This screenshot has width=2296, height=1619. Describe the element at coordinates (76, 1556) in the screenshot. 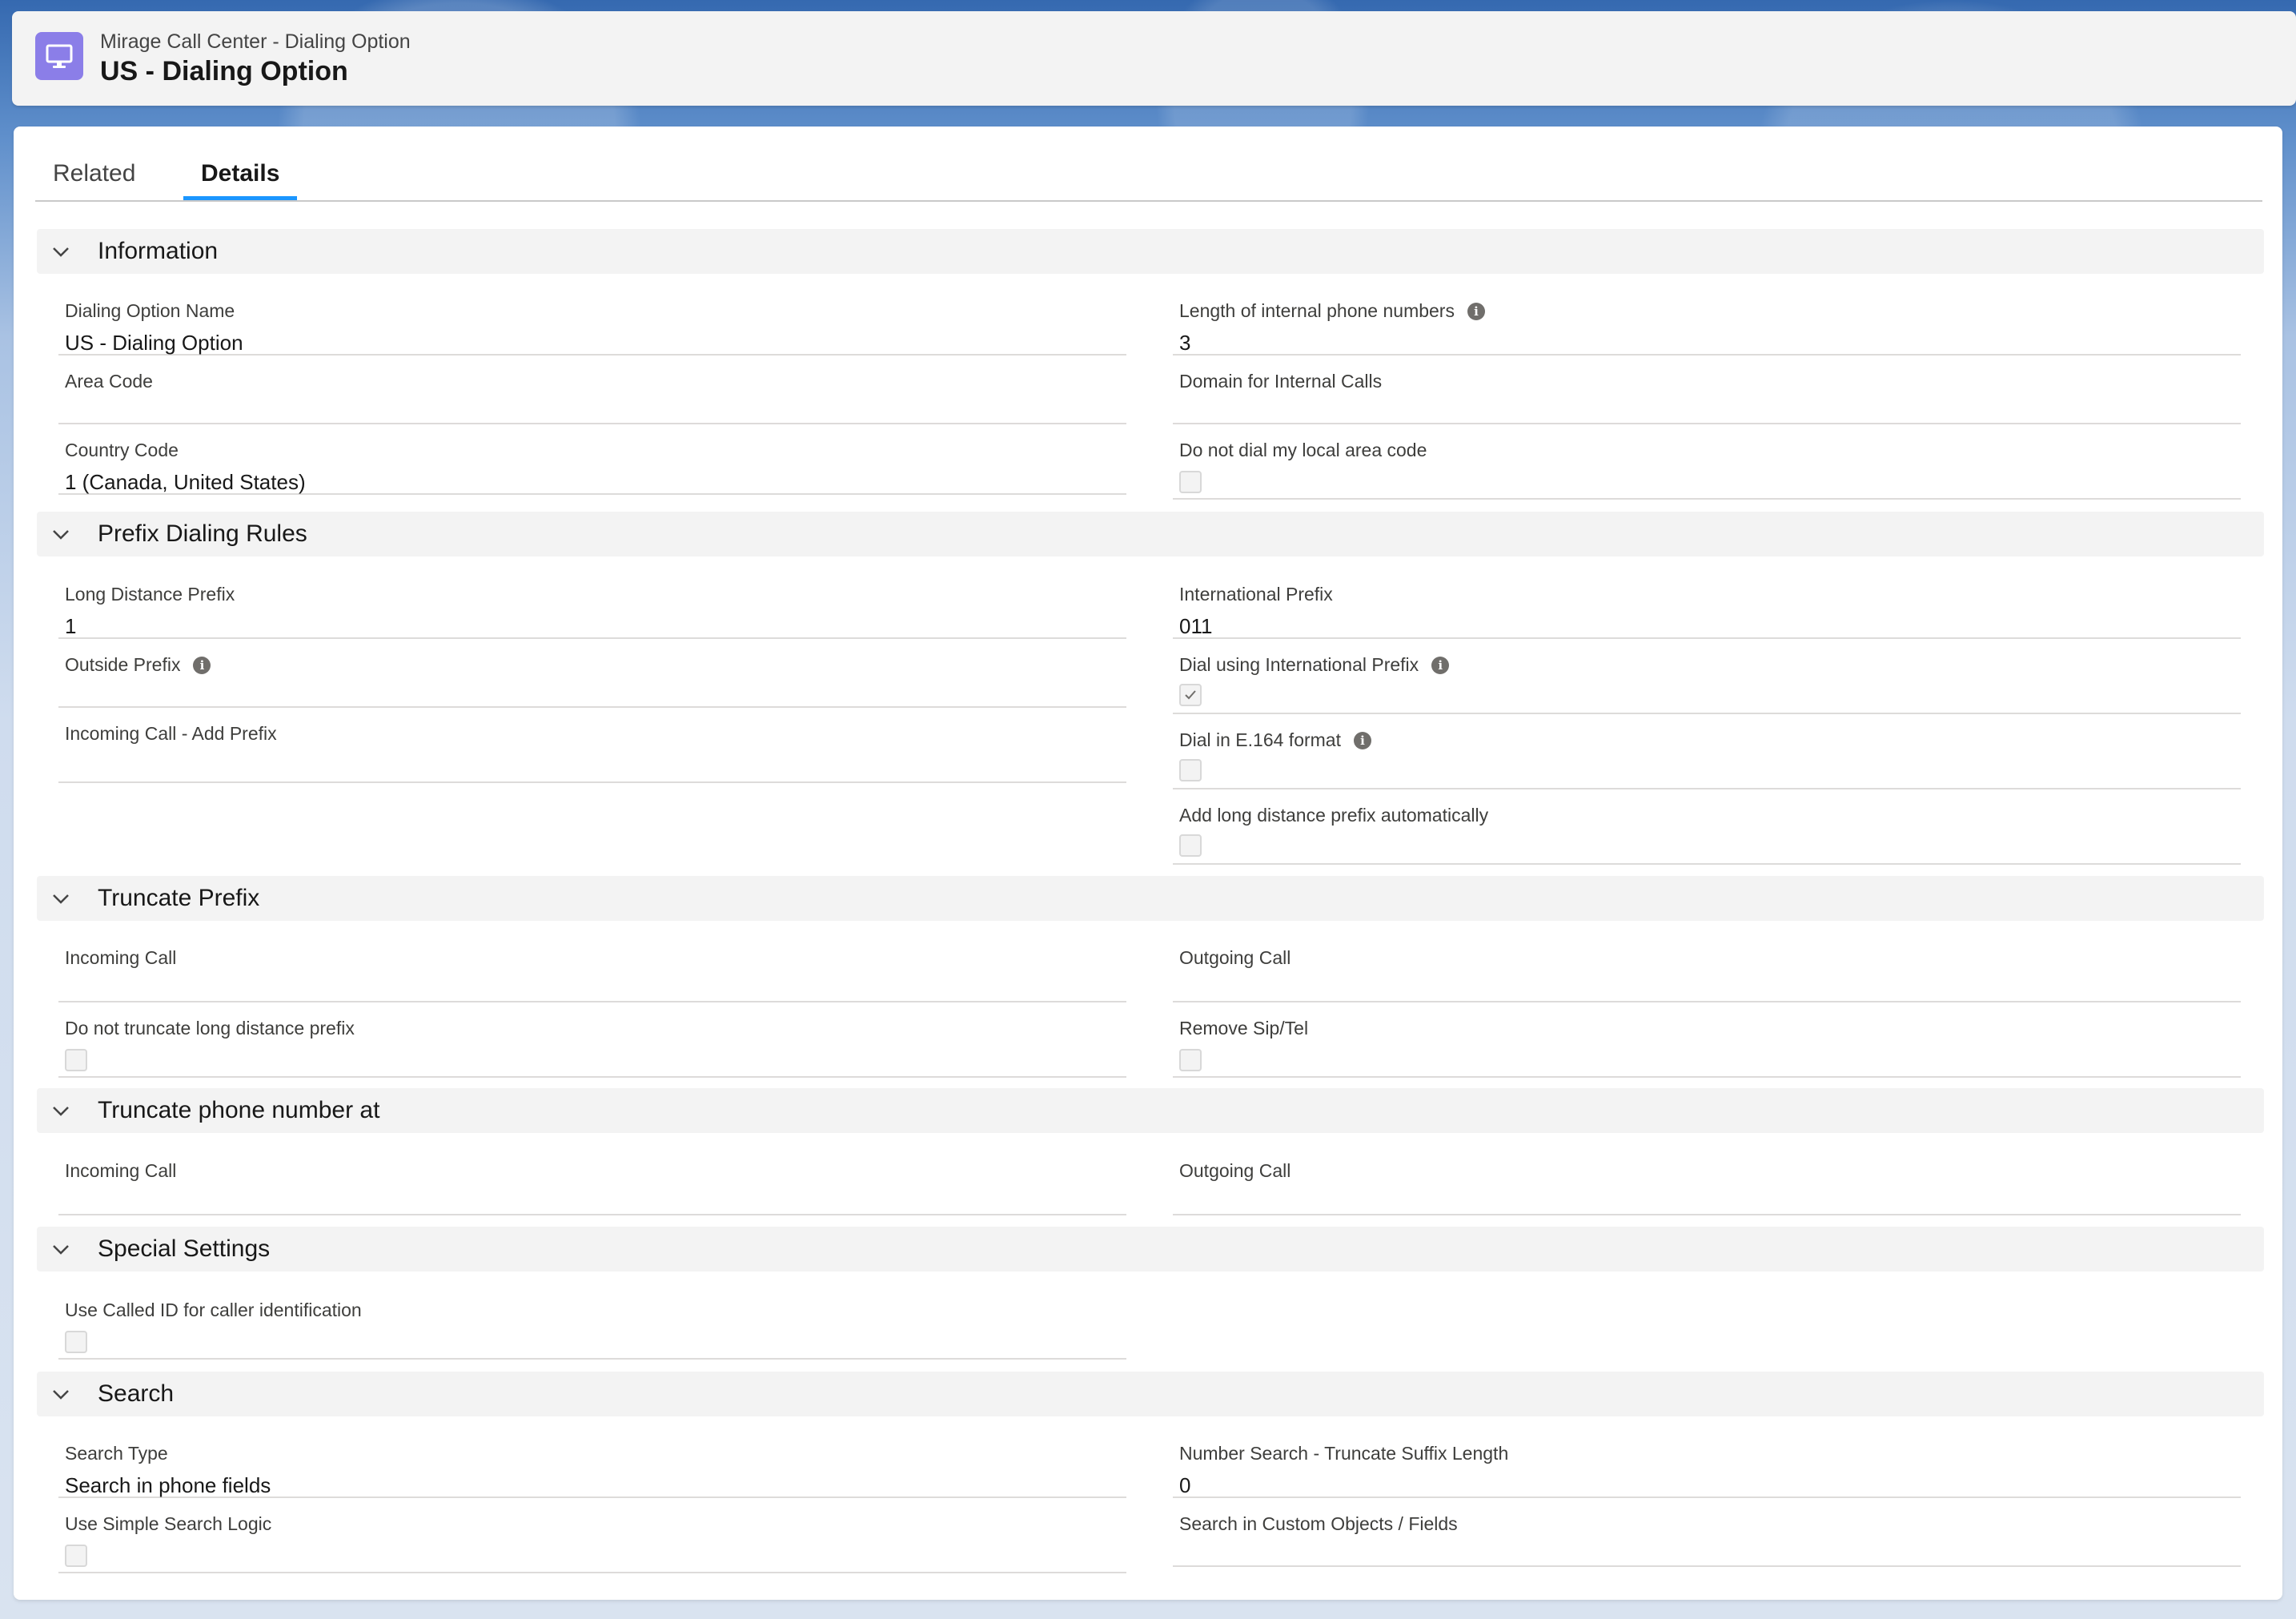

I see `checkbox-use-simple-search` at that location.